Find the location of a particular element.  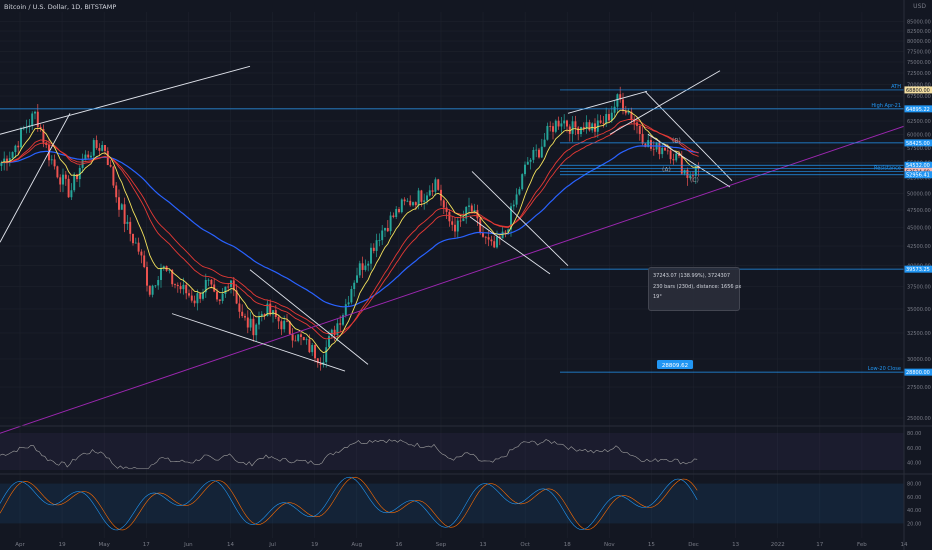

price-tick-label: 75000.00 is located at coordinates (919, 63).